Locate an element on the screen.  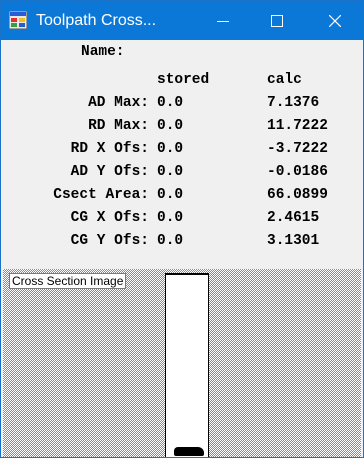
row-label: CG Y Ofs: is located at coordinates (109, 241).